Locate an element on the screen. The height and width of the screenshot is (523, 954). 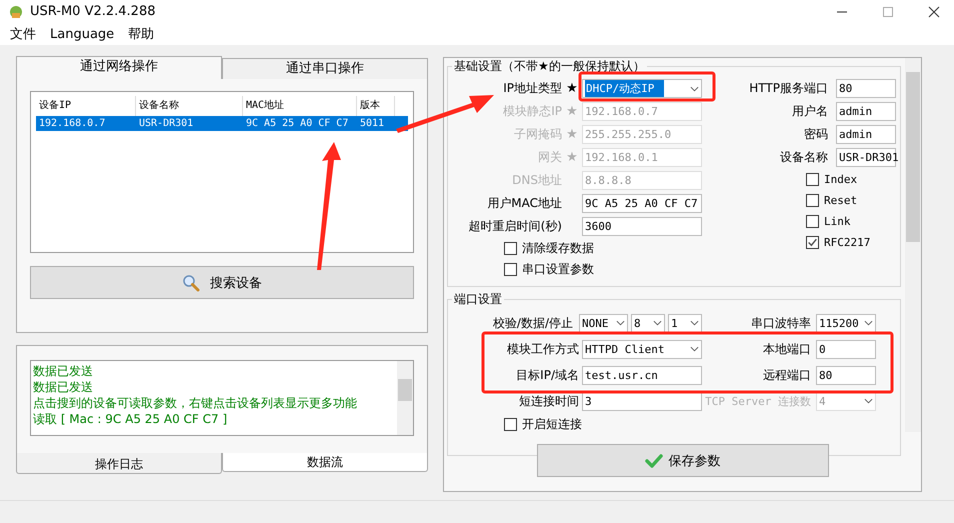
checkmark-icon is located at coordinates (653, 461).